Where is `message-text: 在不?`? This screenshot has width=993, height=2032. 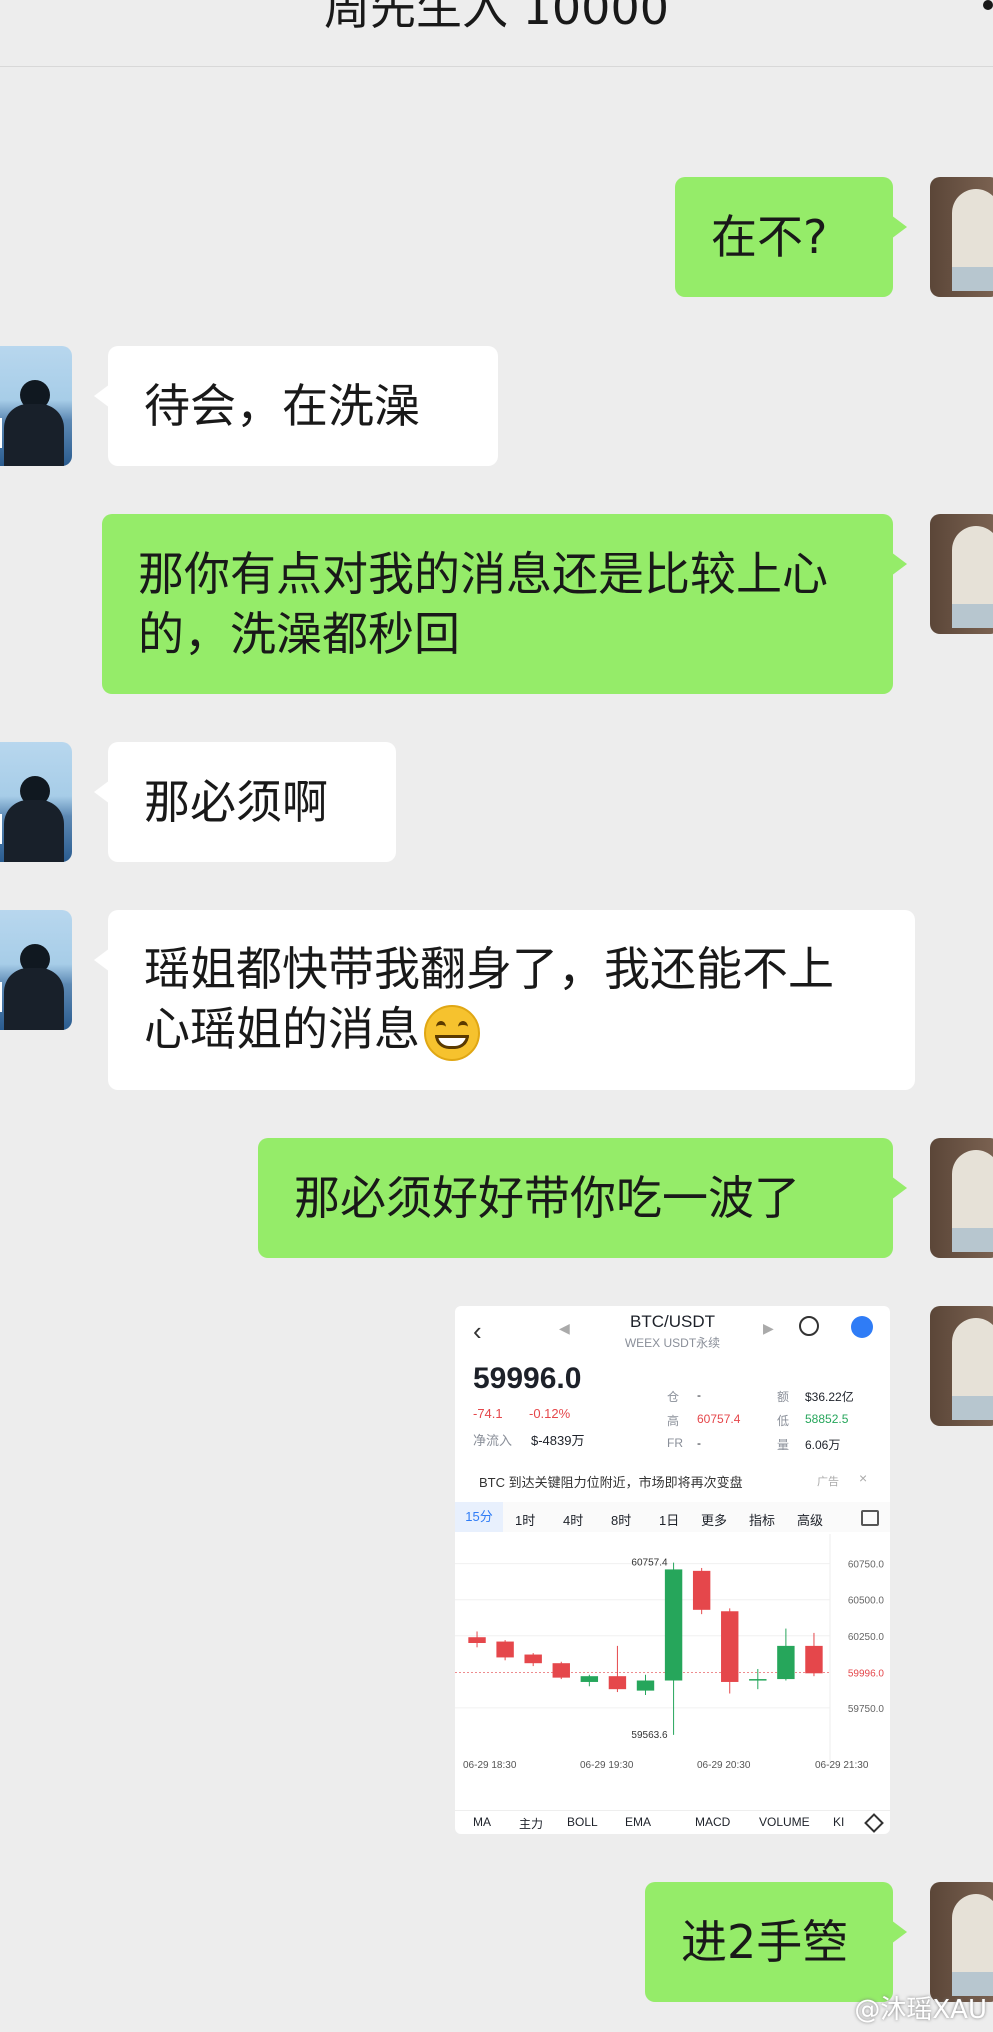 message-text: 在不? is located at coordinates (769, 237).